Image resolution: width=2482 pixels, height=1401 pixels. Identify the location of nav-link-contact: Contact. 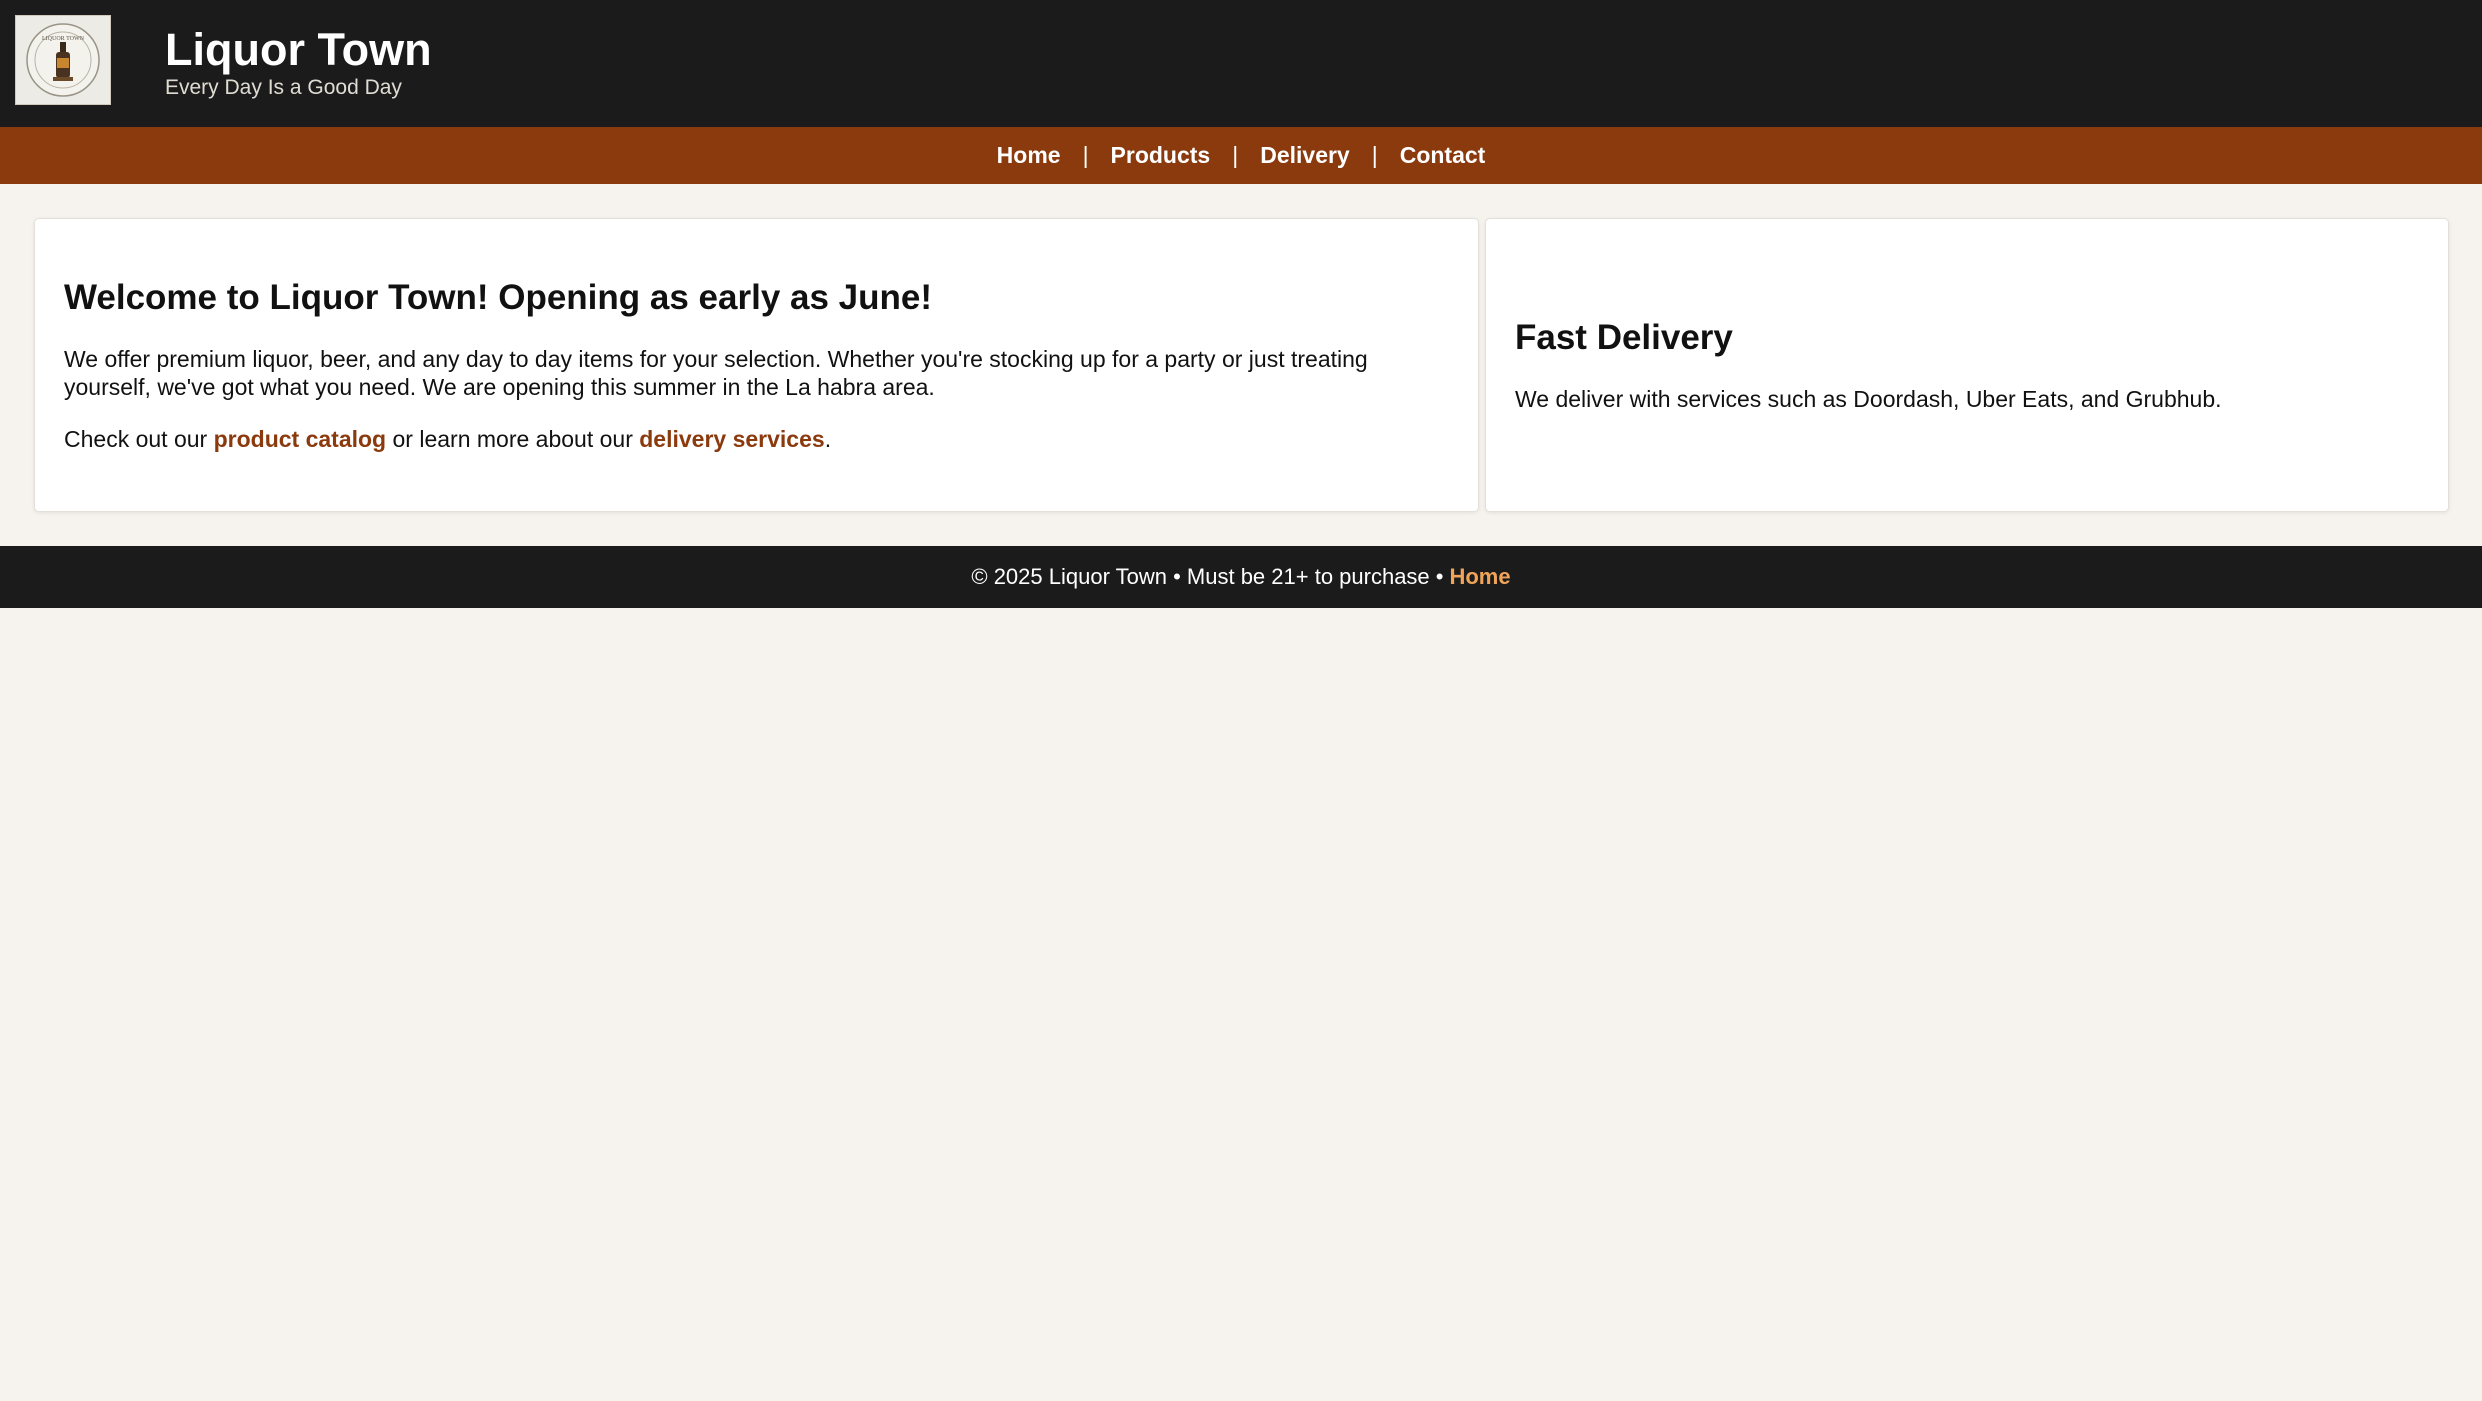
(1443, 155).